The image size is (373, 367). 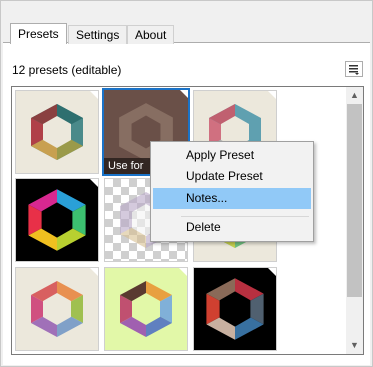 I want to click on presets-count-label: 12 presets (editable), so click(x=67, y=70).